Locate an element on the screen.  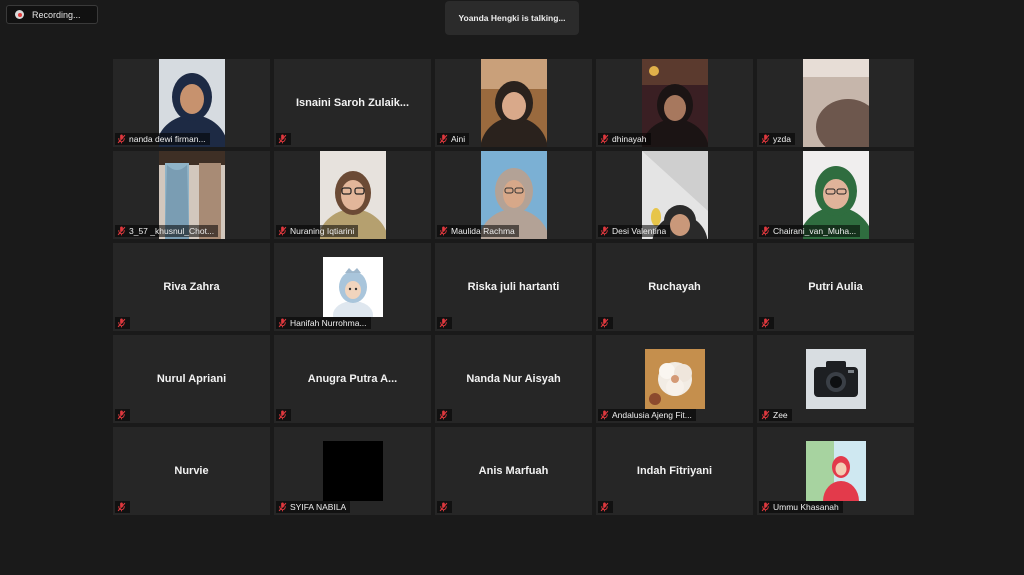
participant-tile: Indah Fitriyani is located at coordinates (674, 471).